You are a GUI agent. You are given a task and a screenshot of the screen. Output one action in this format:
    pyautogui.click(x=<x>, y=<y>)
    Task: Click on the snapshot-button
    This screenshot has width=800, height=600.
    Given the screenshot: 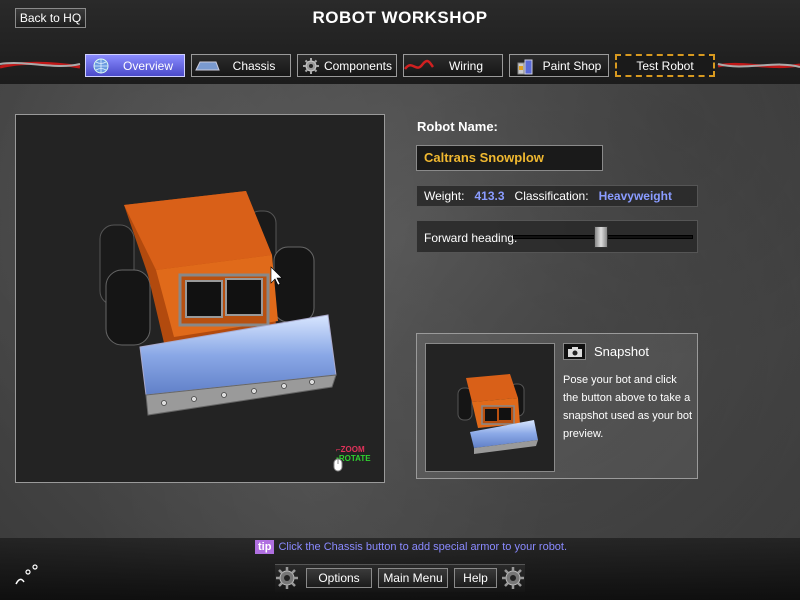 What is the action you would take?
    pyautogui.click(x=574, y=351)
    